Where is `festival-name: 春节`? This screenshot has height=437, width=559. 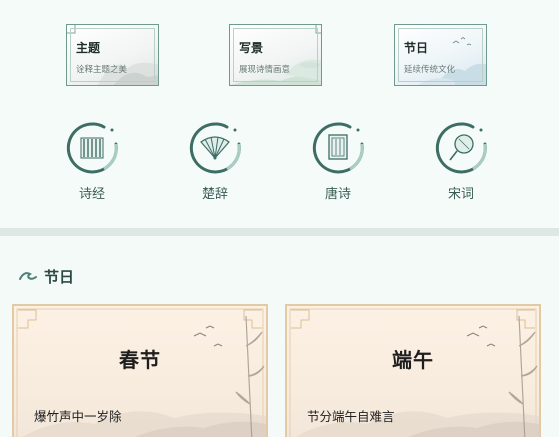
festival-name: 春节 is located at coordinates (140, 360).